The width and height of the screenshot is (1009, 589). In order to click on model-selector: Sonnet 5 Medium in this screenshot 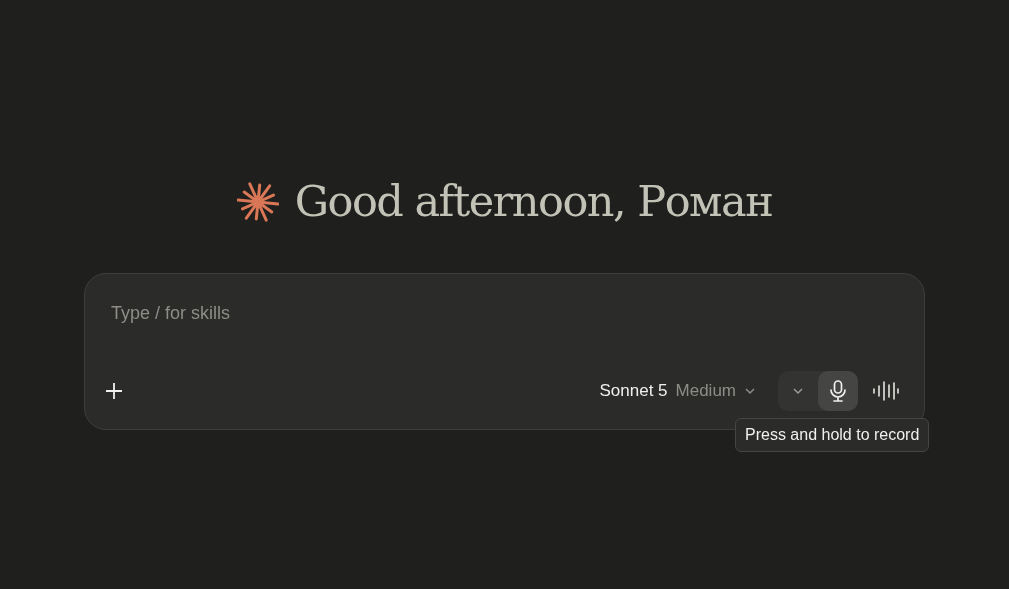, I will do `click(677, 391)`.